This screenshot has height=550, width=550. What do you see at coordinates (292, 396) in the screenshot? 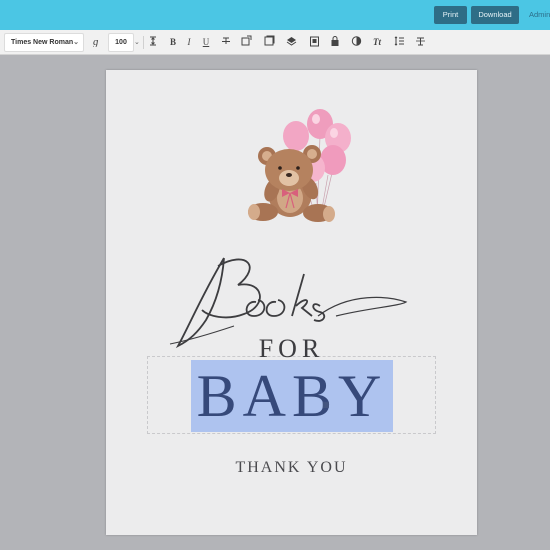
I see `baby-text: BABY` at bounding box center [292, 396].